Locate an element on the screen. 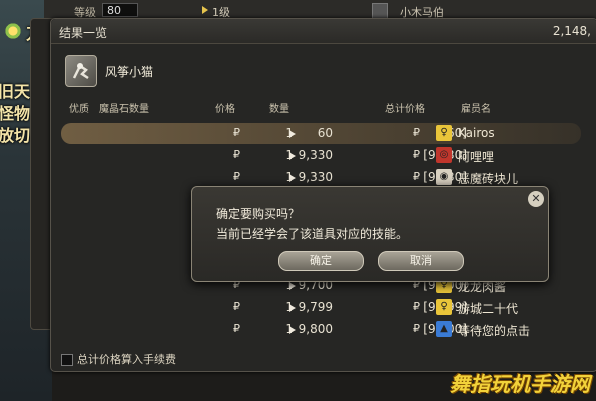  dialog-question: 确定要购买吗？ is located at coordinates (258, 214).